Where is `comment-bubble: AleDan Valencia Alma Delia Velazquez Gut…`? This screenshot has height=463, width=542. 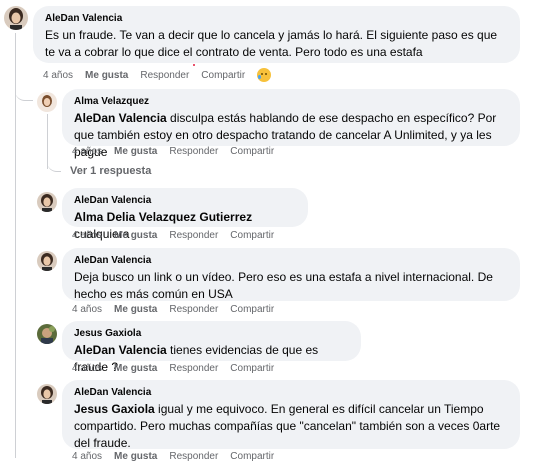
comment-bubble: AleDan Valencia Alma Delia Velazquez Gut… is located at coordinates (185, 214).